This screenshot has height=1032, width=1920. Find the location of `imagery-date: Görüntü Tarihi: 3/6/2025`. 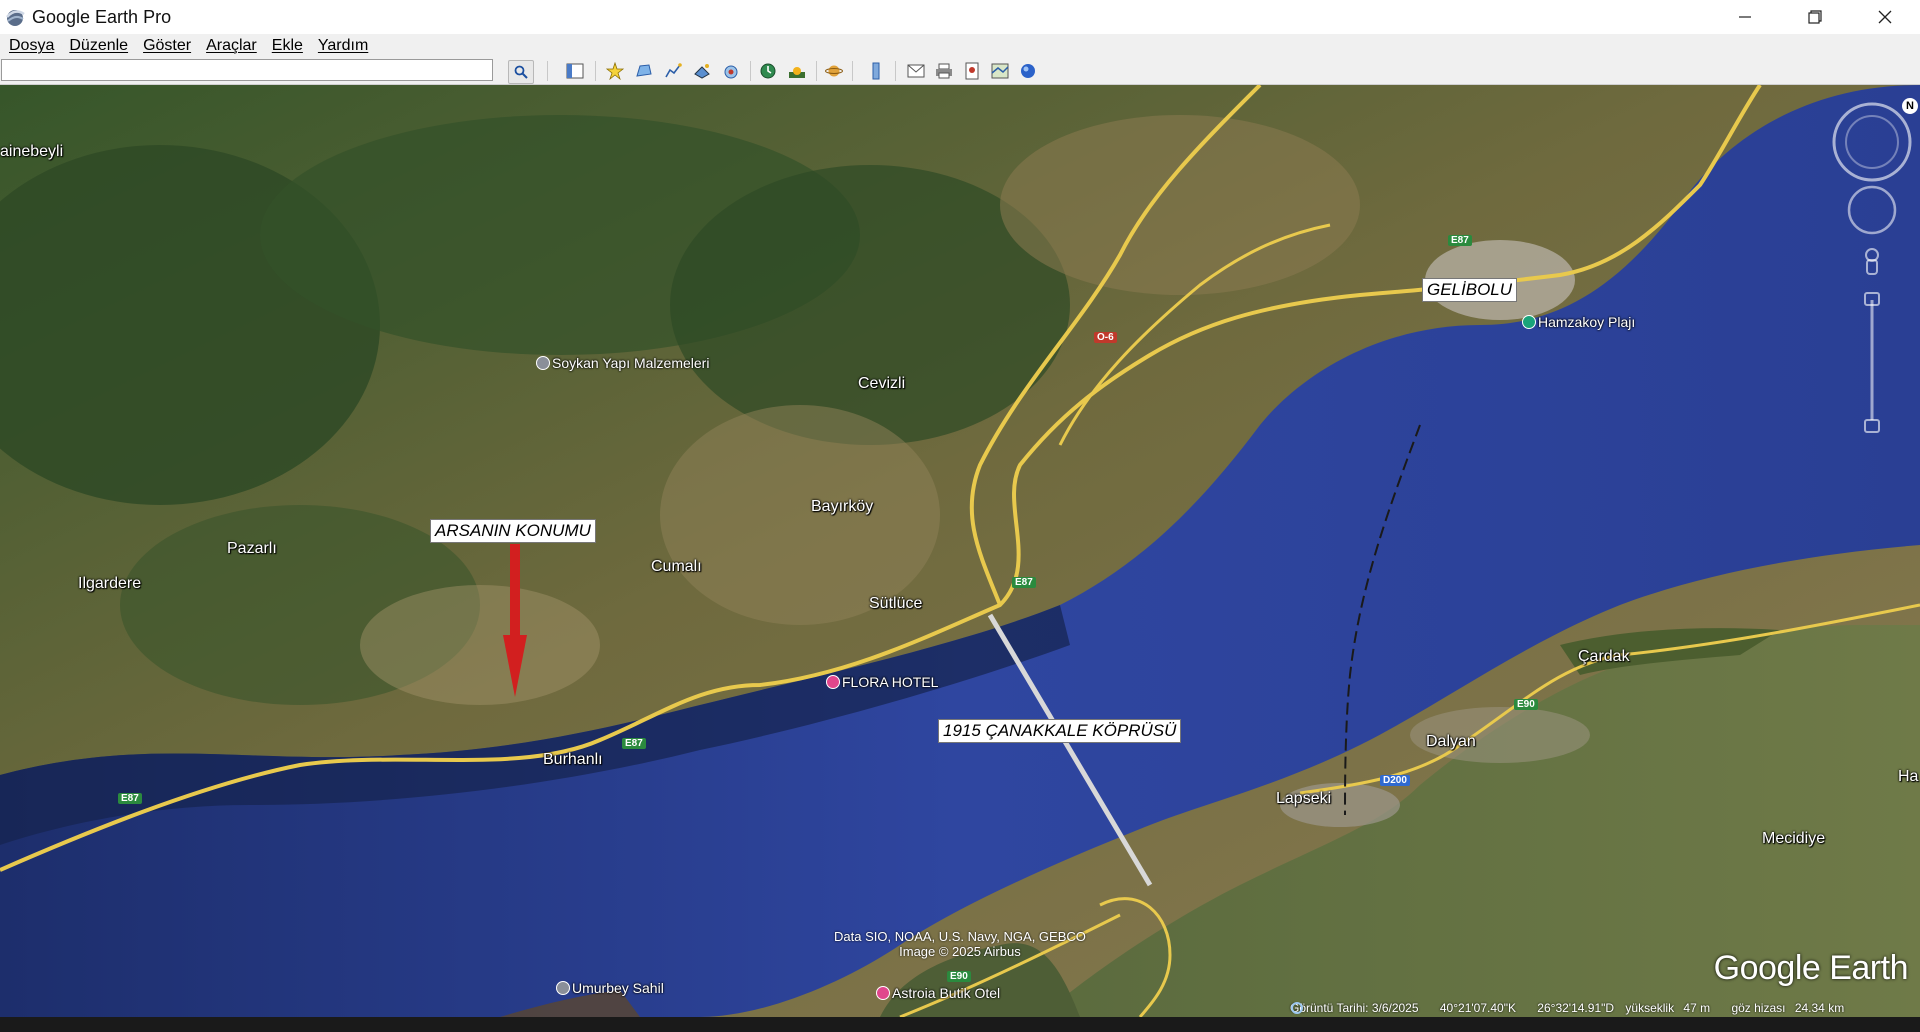

imagery-date: Görüntü Tarihi: 3/6/2025 is located at coordinates (1354, 1008).